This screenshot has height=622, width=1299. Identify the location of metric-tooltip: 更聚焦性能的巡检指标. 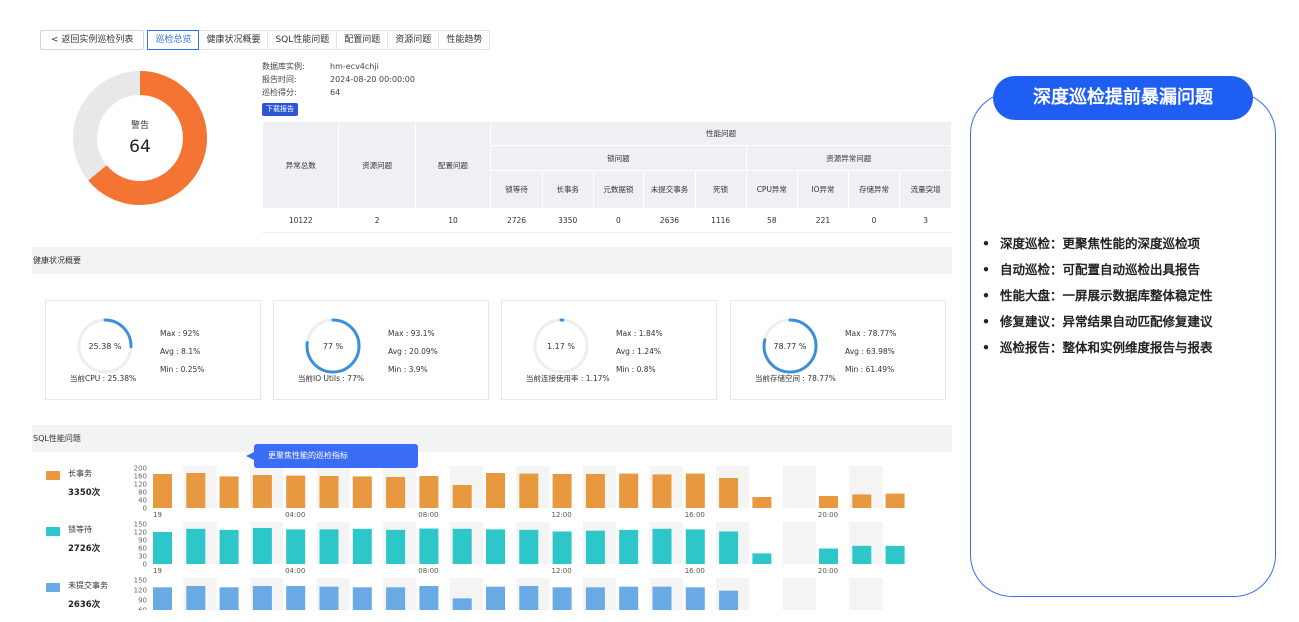
(332, 456).